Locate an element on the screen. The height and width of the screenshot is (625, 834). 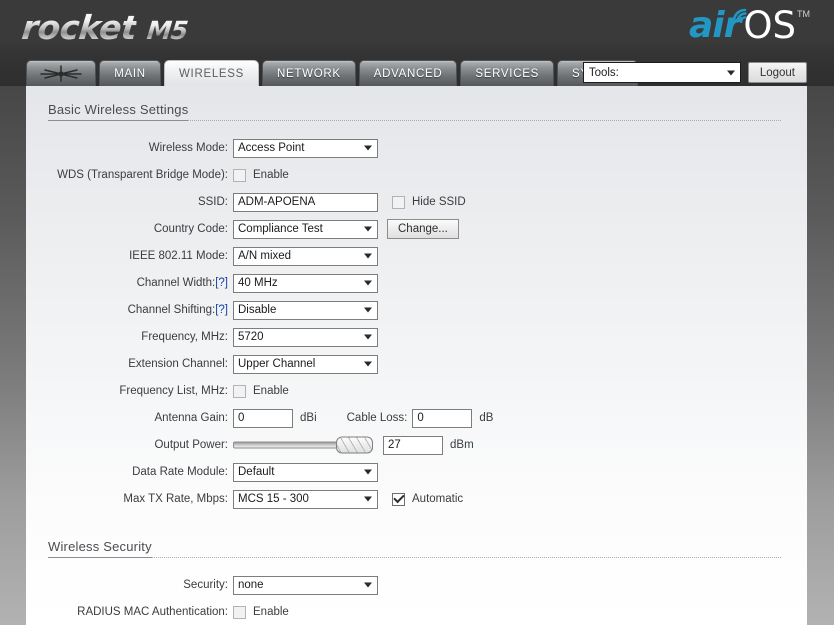
section-title: Wireless Security is located at coordinates (100, 548).